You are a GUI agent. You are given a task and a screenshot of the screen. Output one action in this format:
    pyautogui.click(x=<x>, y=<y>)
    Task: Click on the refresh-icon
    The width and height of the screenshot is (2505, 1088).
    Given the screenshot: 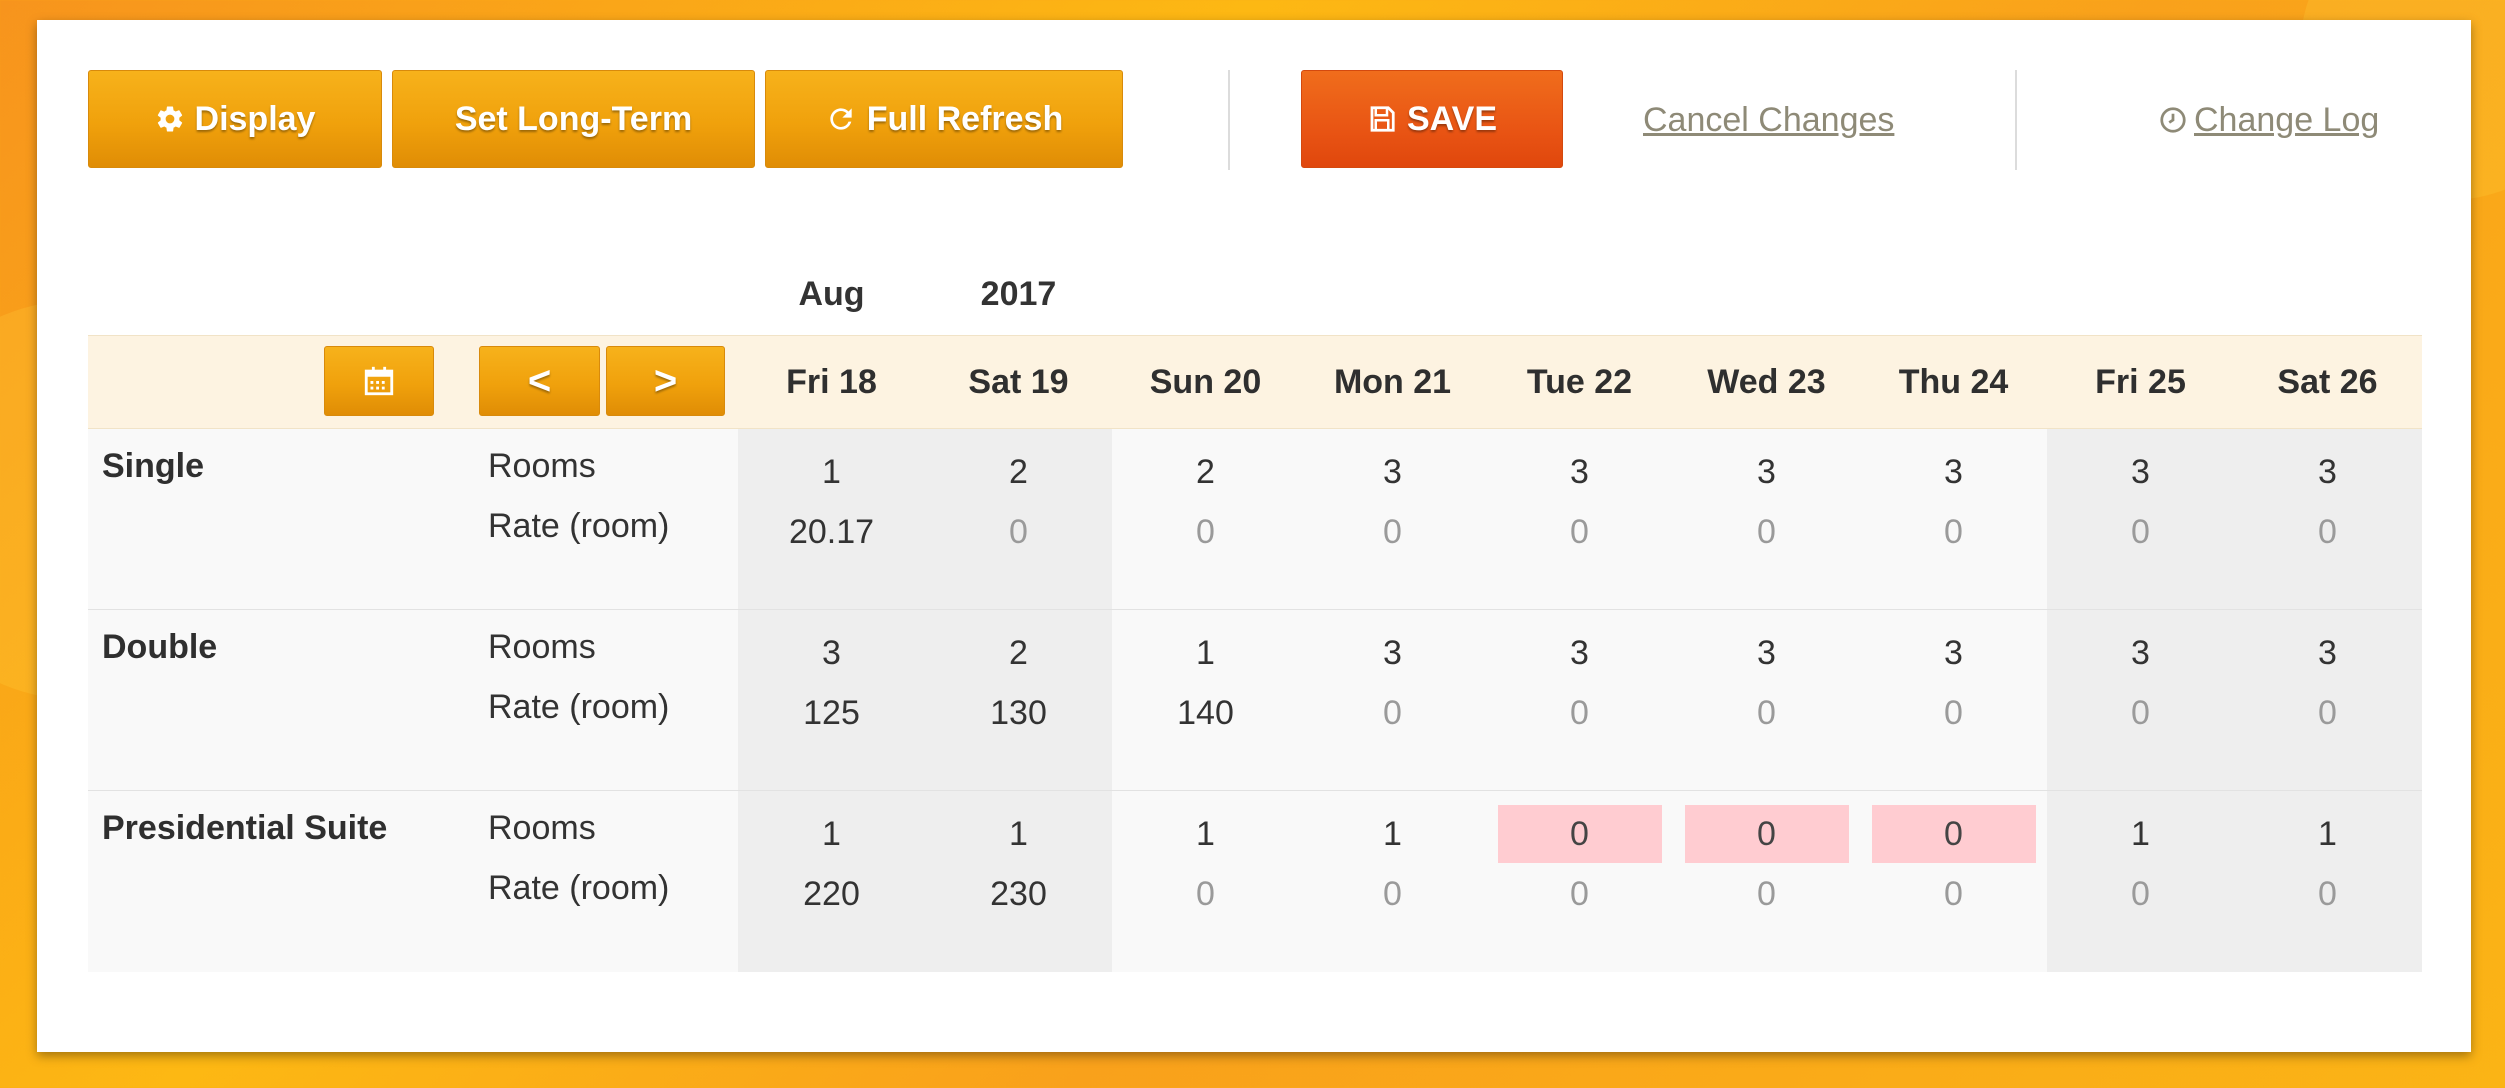 What is the action you would take?
    pyautogui.click(x=841, y=119)
    